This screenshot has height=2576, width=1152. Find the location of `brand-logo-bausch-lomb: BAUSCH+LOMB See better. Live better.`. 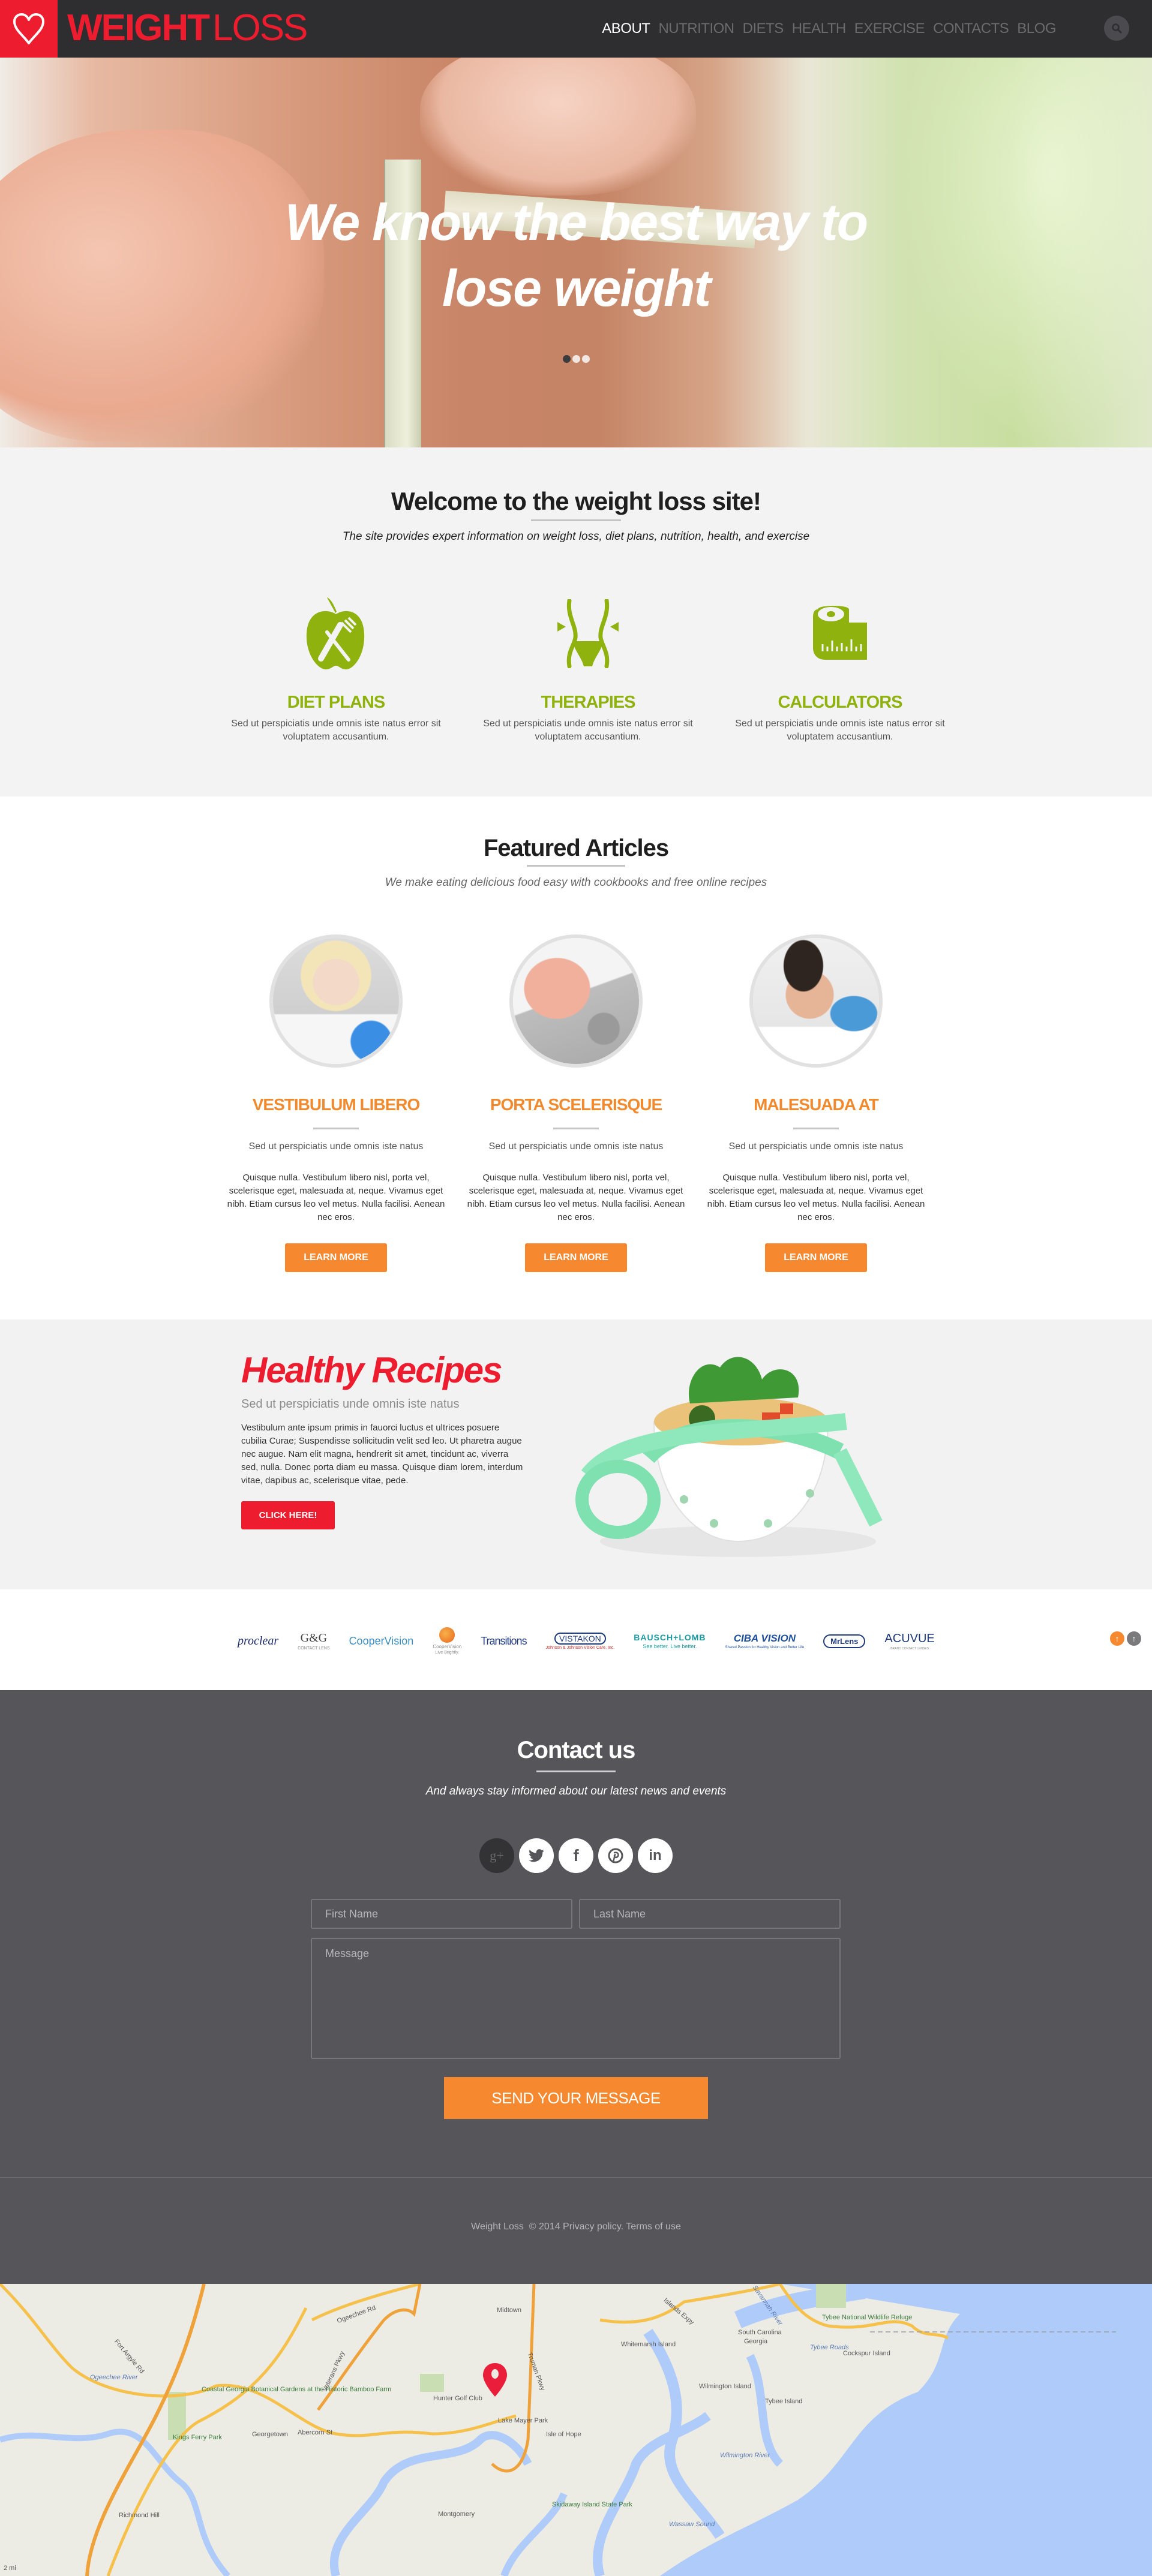

brand-logo-bausch-lomb: BAUSCH+LOMB See better. Live better. is located at coordinates (670, 1641).